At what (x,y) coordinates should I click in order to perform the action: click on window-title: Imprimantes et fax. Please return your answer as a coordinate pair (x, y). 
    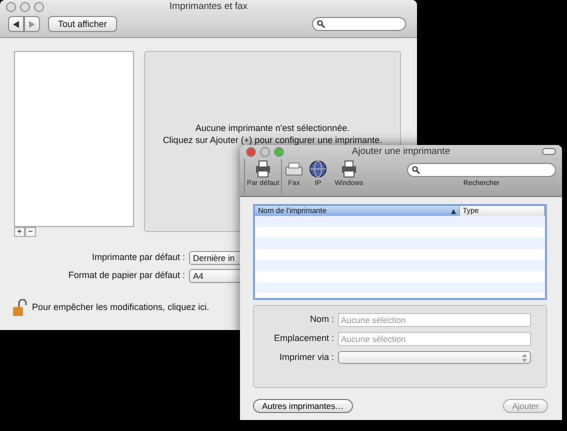
    Looking at the image, I should click on (208, 6).